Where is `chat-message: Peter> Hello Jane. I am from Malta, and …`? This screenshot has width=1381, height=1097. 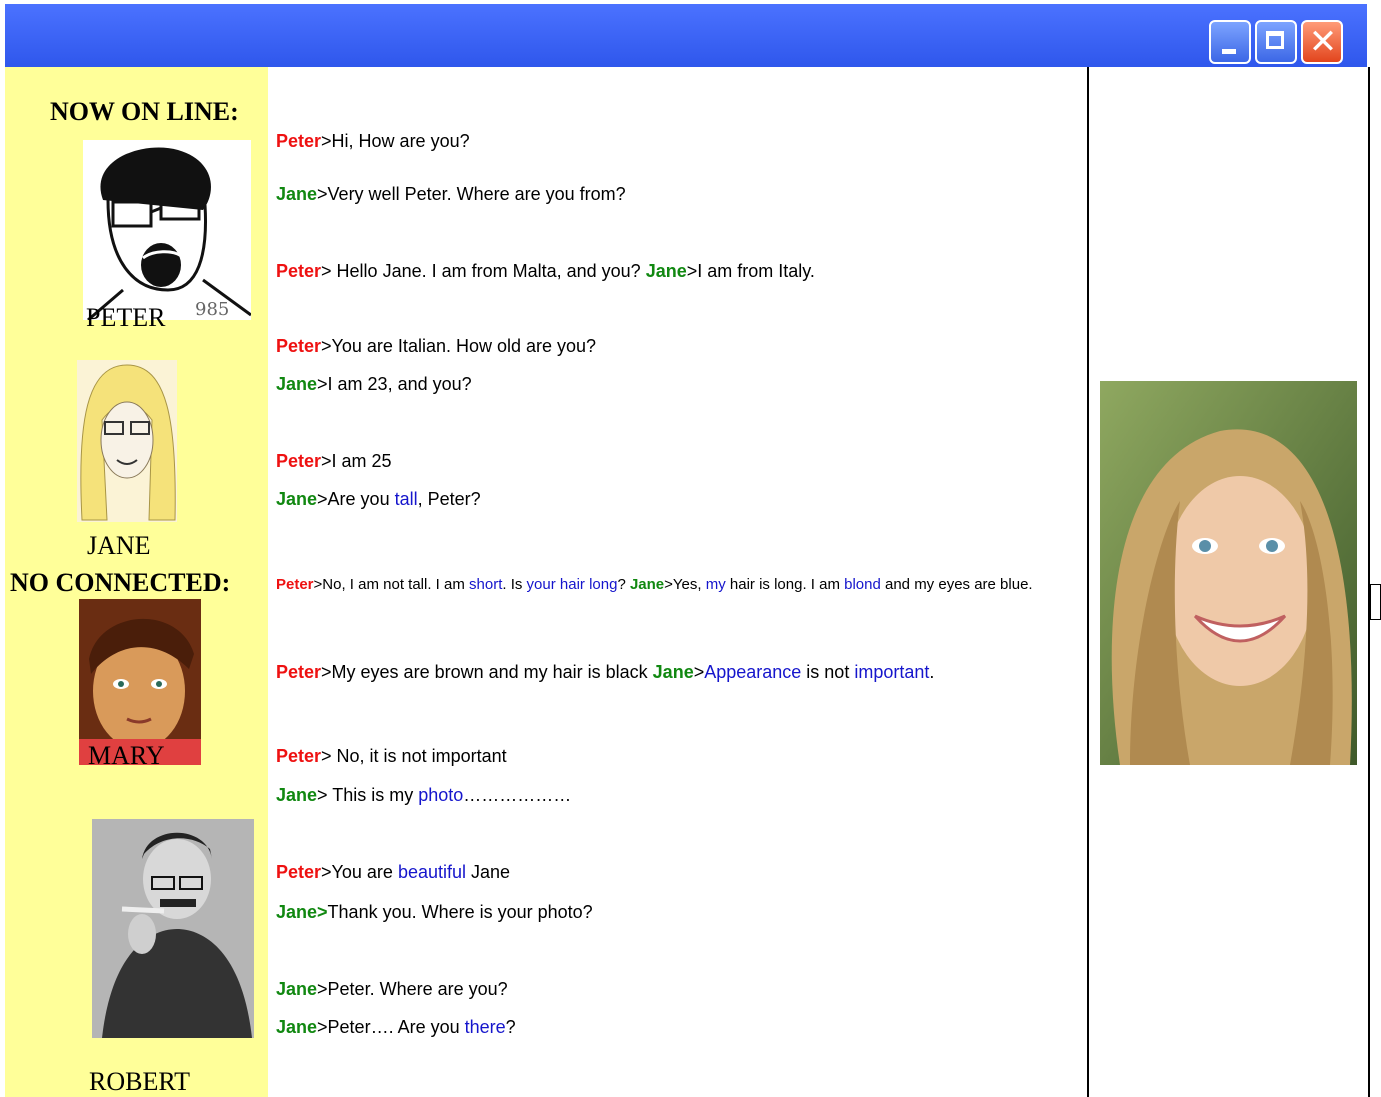 chat-message: Peter> Hello Jane. I am from Malta, and … is located at coordinates (545, 271).